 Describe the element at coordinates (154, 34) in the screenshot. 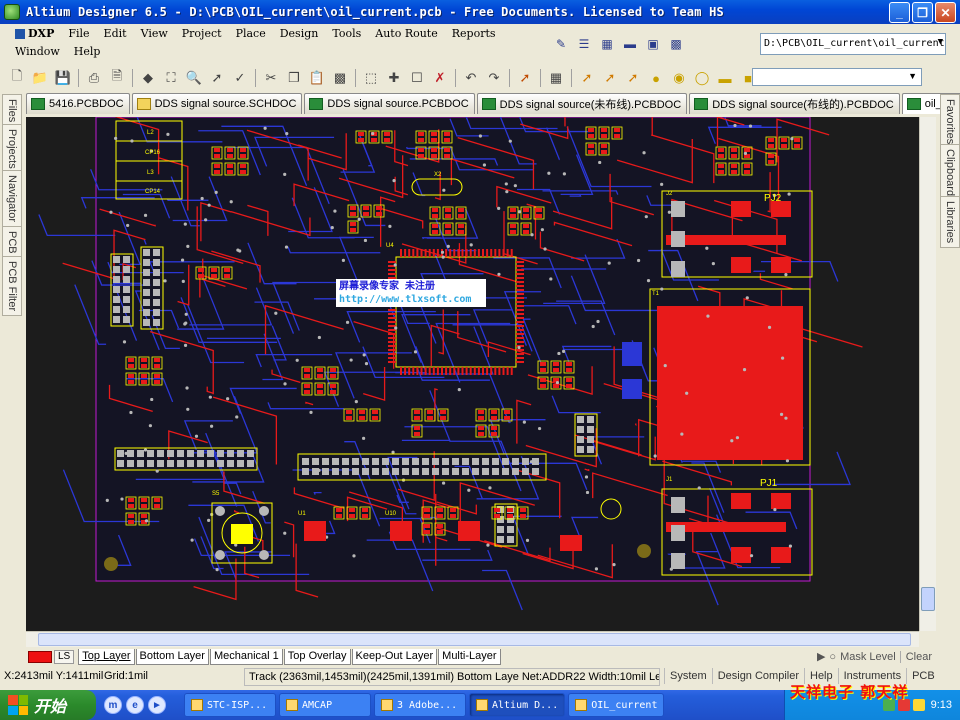

I see `menu-view: View` at that location.